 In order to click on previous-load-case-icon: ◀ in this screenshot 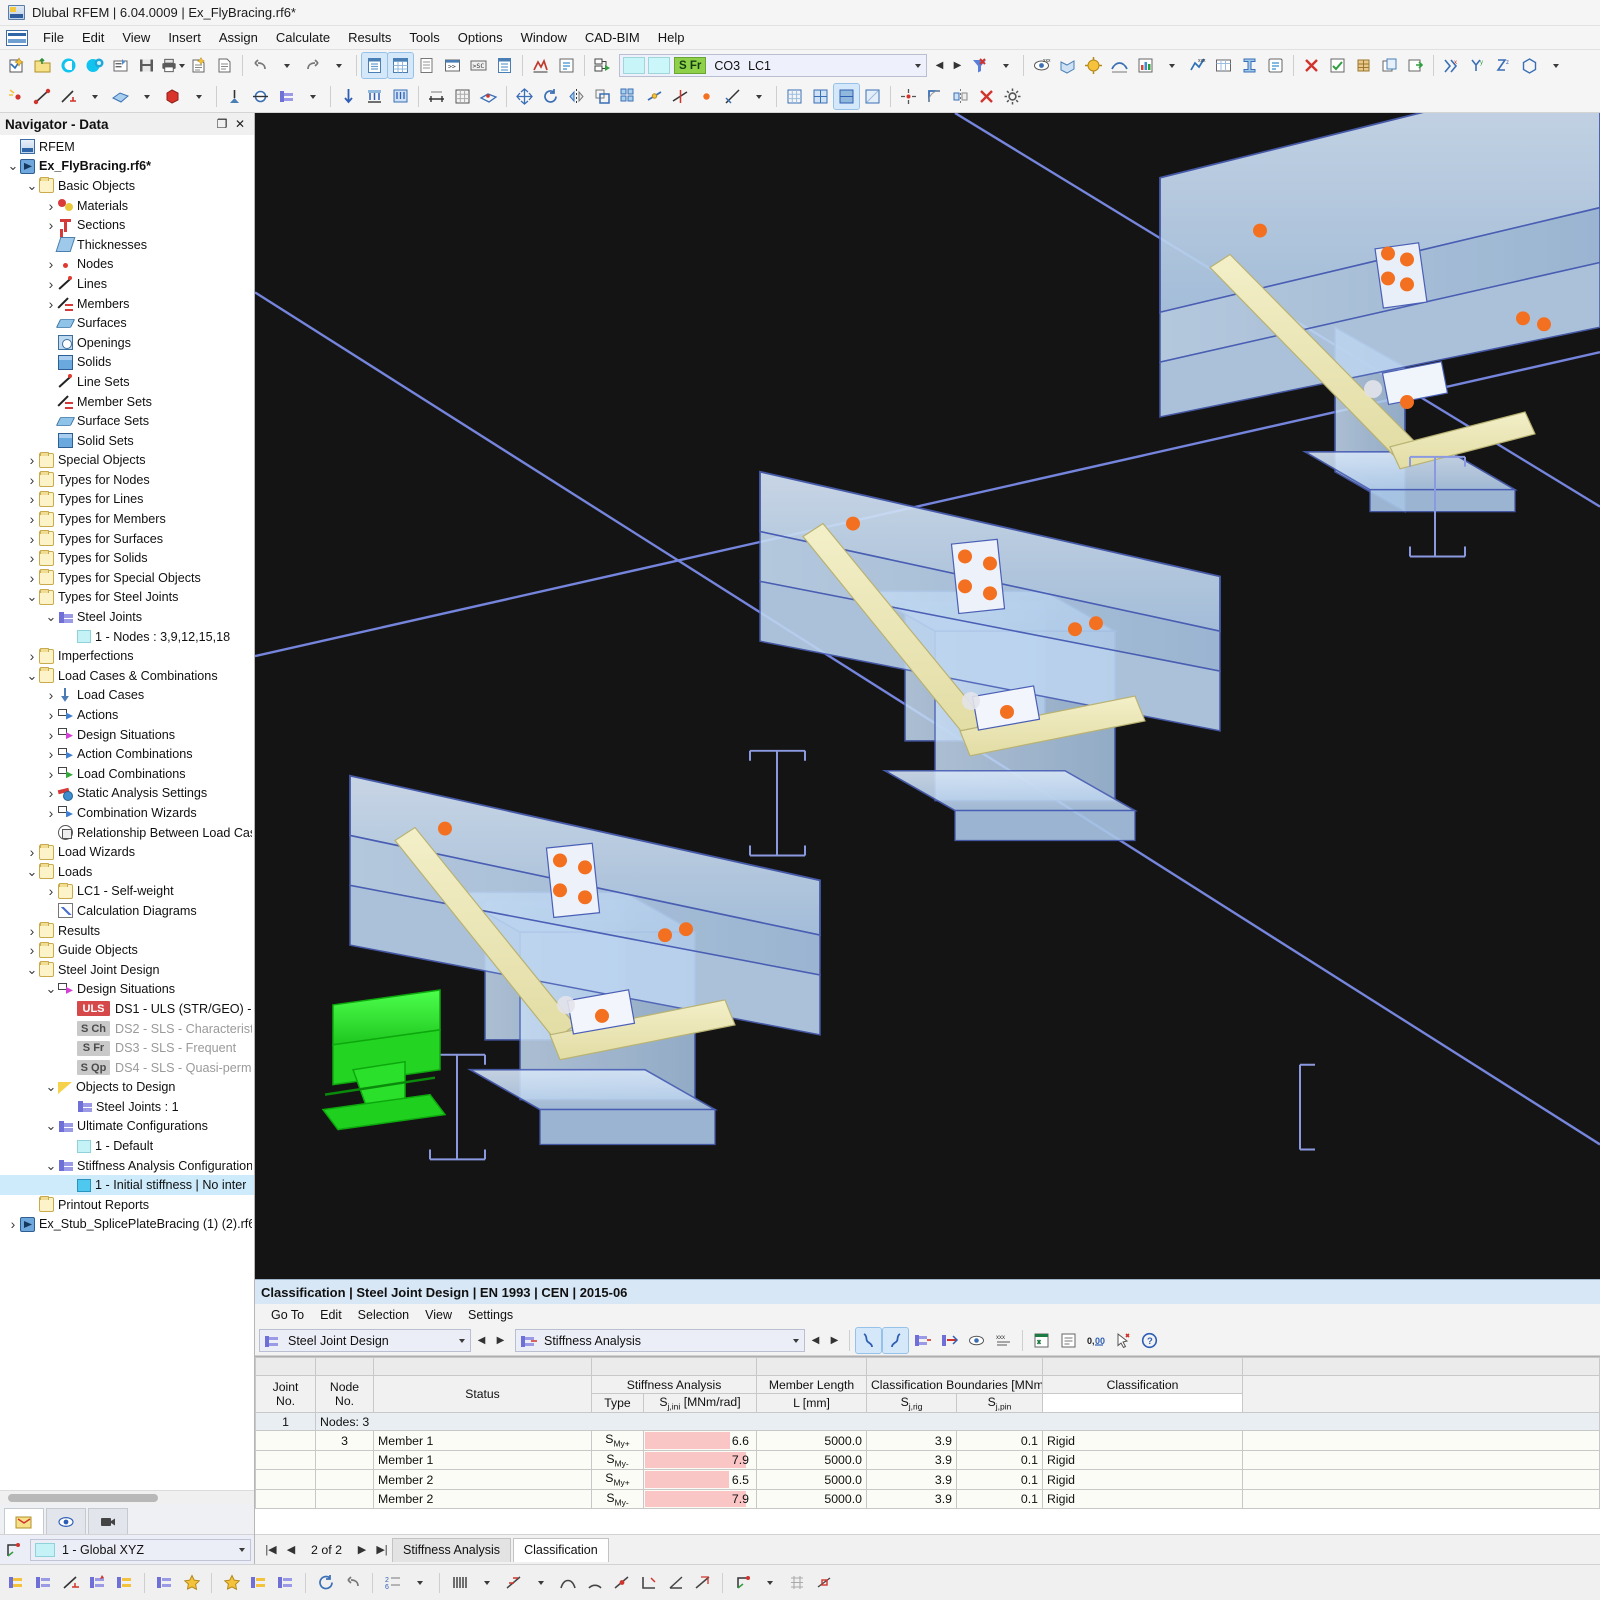, I will do `click(939, 65)`.